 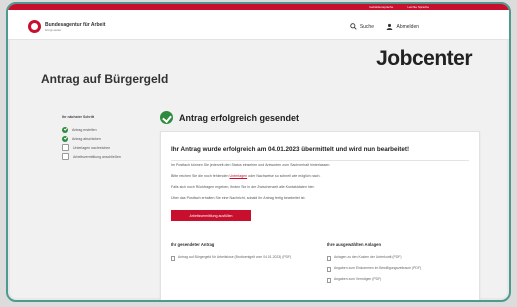 I want to click on sent-application-title: Ihr gesendeter Antrag, so click(x=193, y=244).